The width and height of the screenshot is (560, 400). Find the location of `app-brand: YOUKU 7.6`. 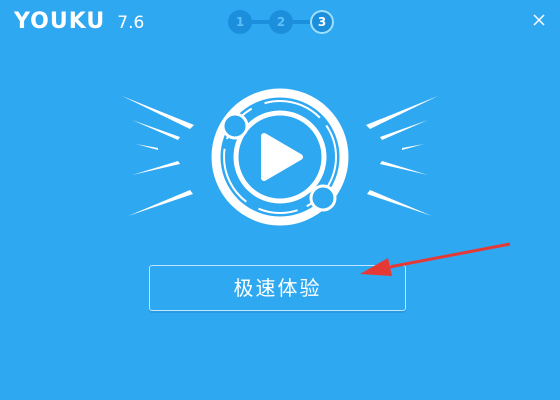

app-brand: YOUKU 7.6 is located at coordinates (79, 23).